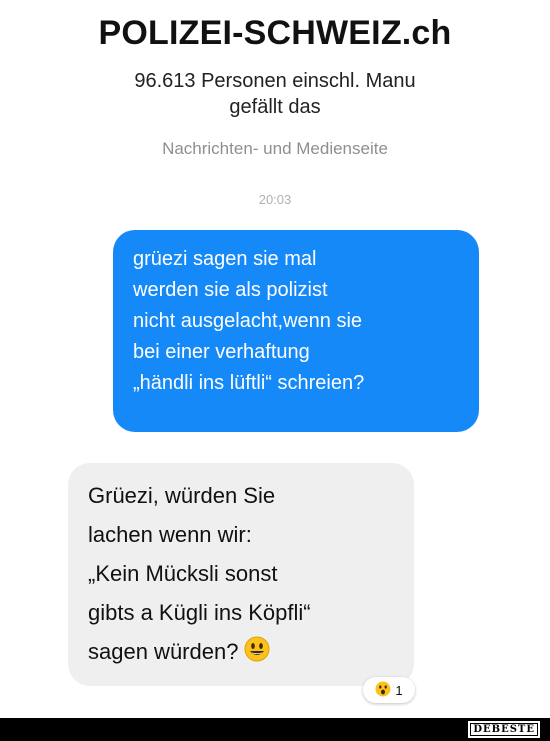 Image resolution: width=550 pixels, height=741 pixels. What do you see at coordinates (170, 534) in the screenshot?
I see `message-line: lachen wenn wir:` at bounding box center [170, 534].